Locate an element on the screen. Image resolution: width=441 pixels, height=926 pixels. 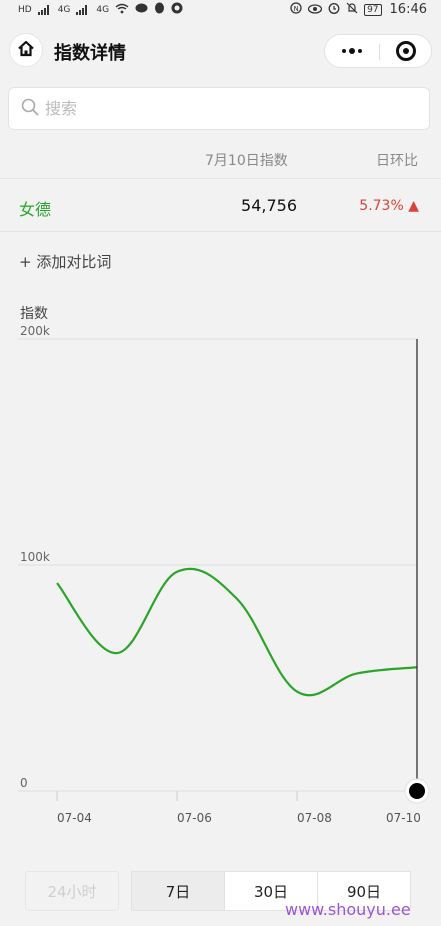
status-left: HD 4G 4G is located at coordinates (100, 9).